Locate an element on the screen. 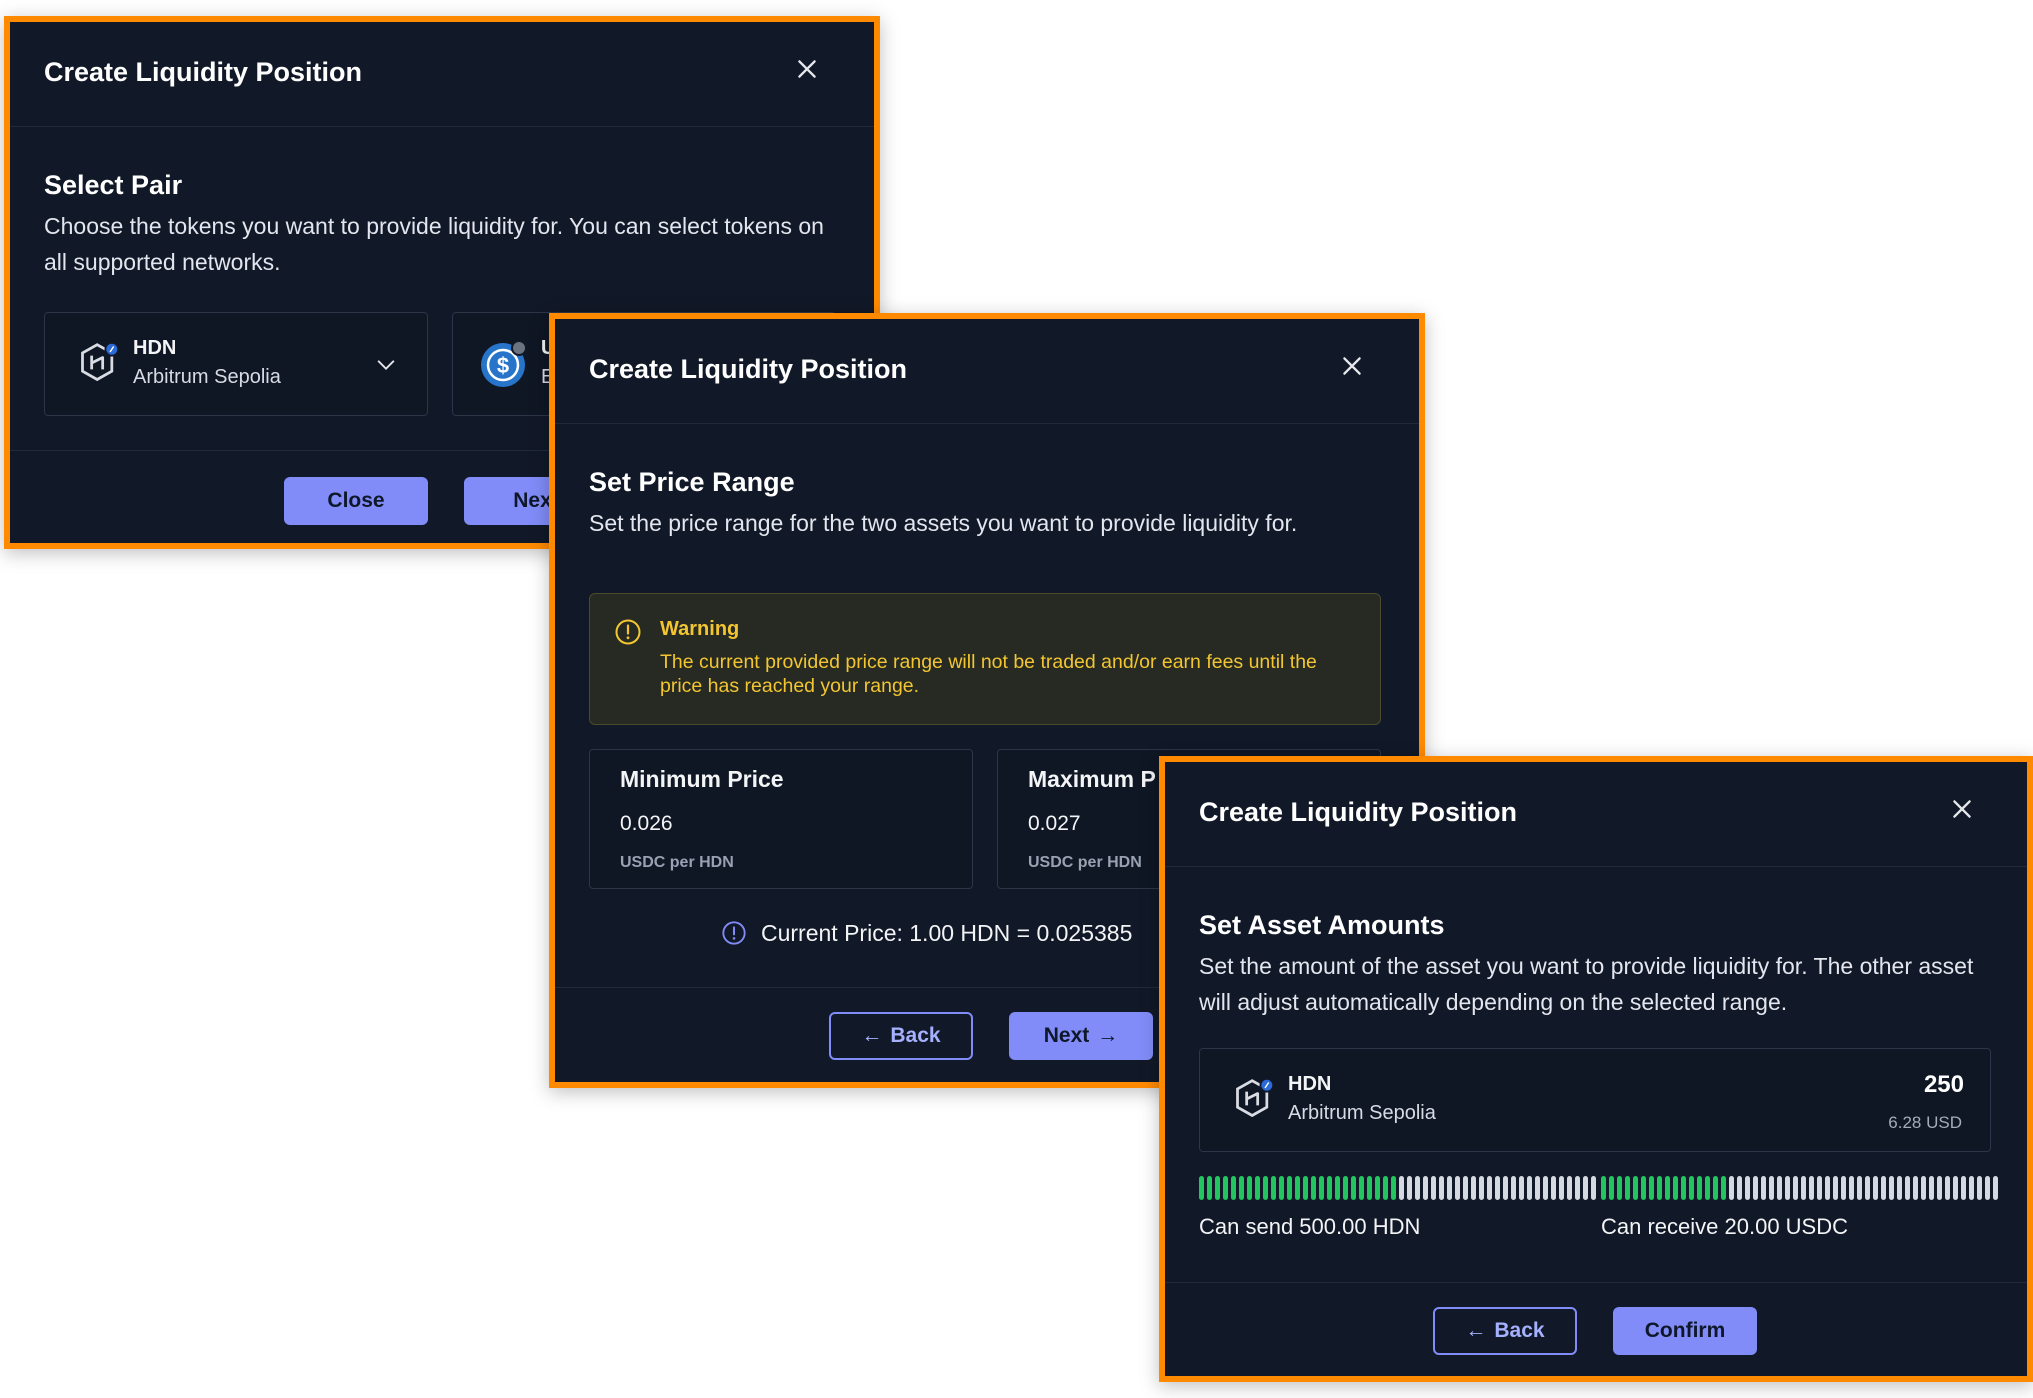 The width and height of the screenshot is (2033, 1398). warning-circle-icon is located at coordinates (628, 632).